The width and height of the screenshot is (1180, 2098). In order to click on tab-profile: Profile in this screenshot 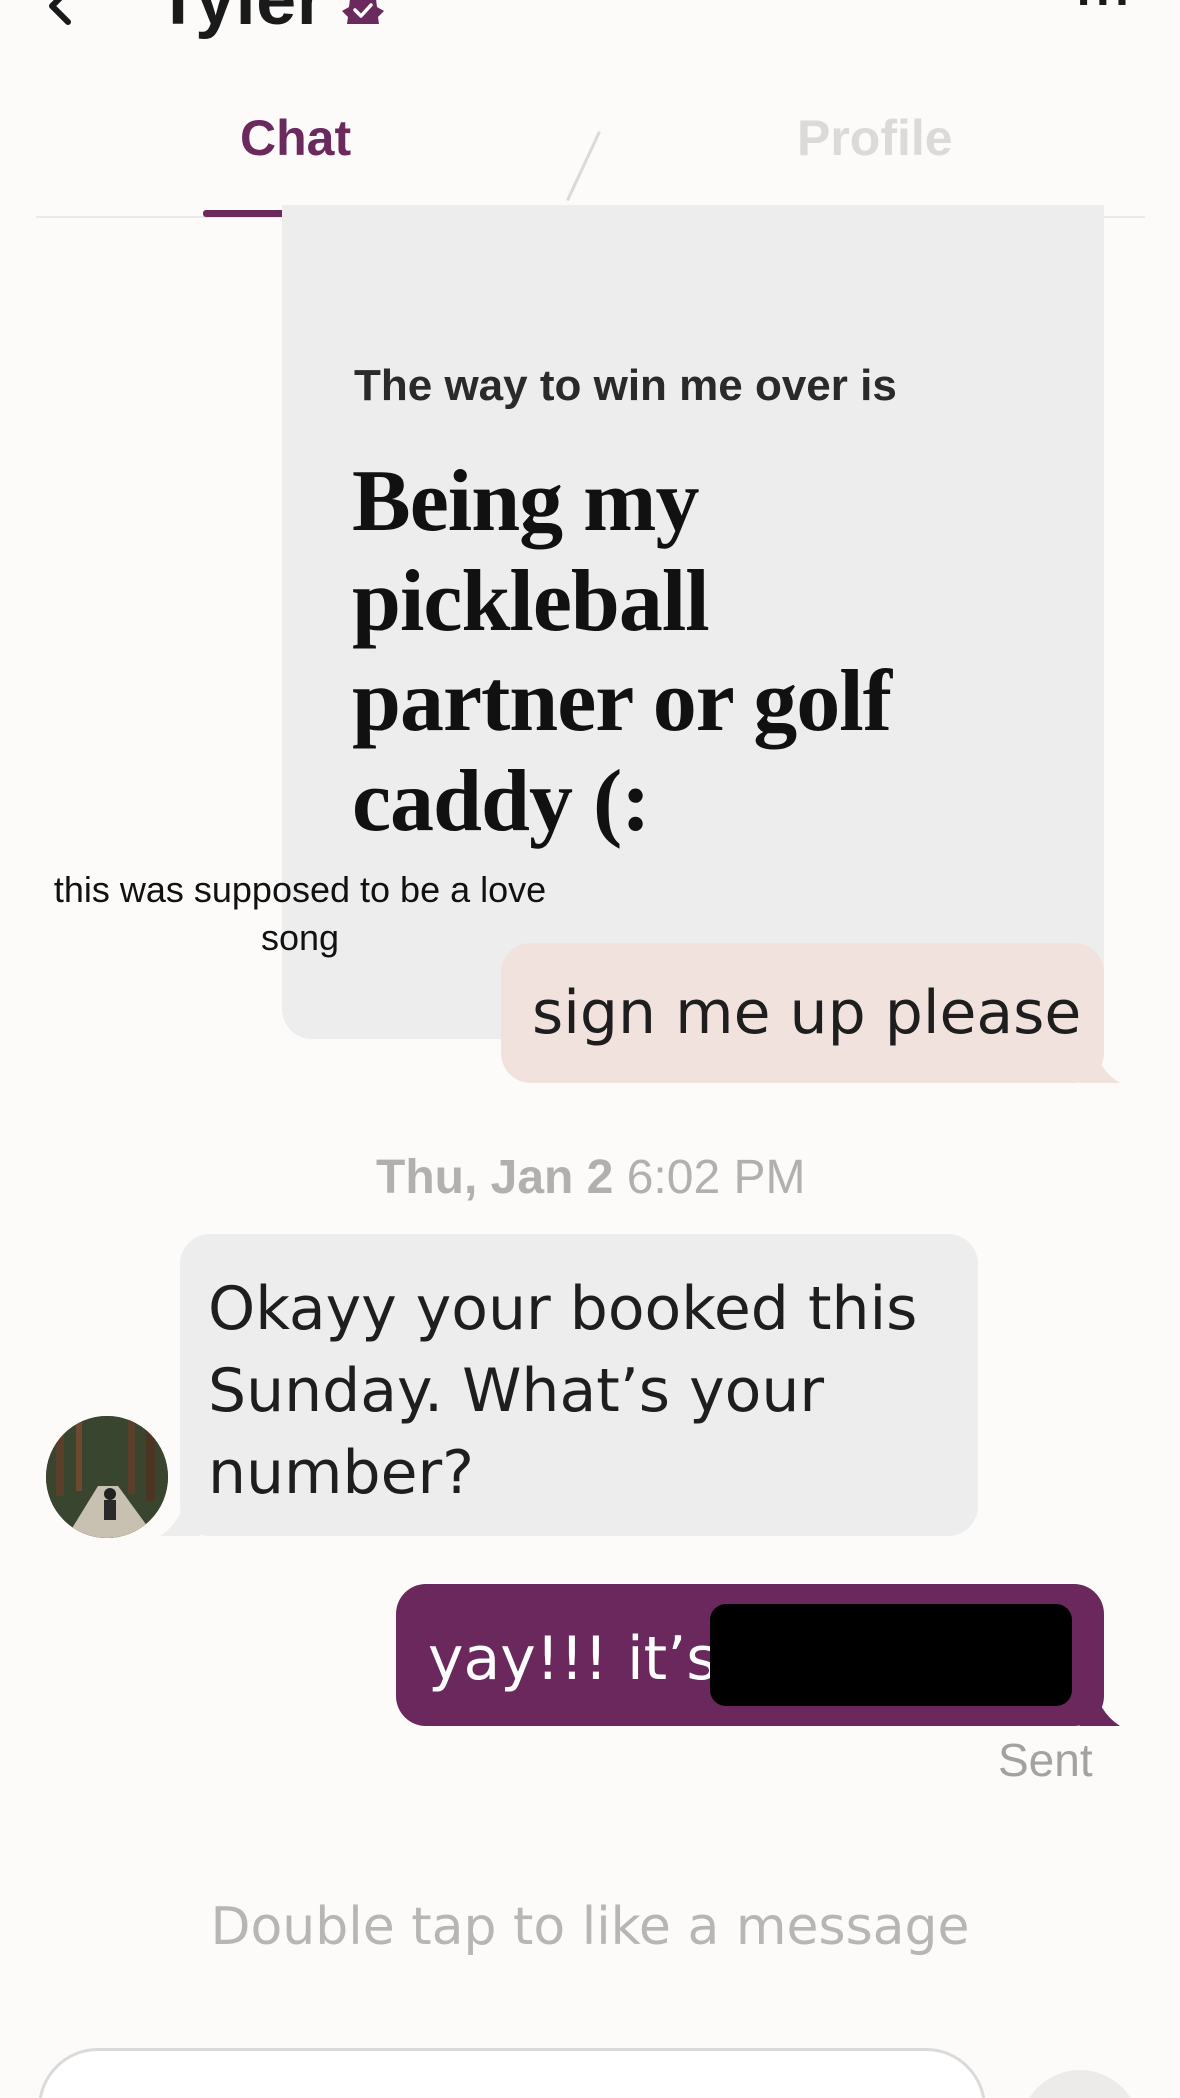, I will do `click(875, 138)`.